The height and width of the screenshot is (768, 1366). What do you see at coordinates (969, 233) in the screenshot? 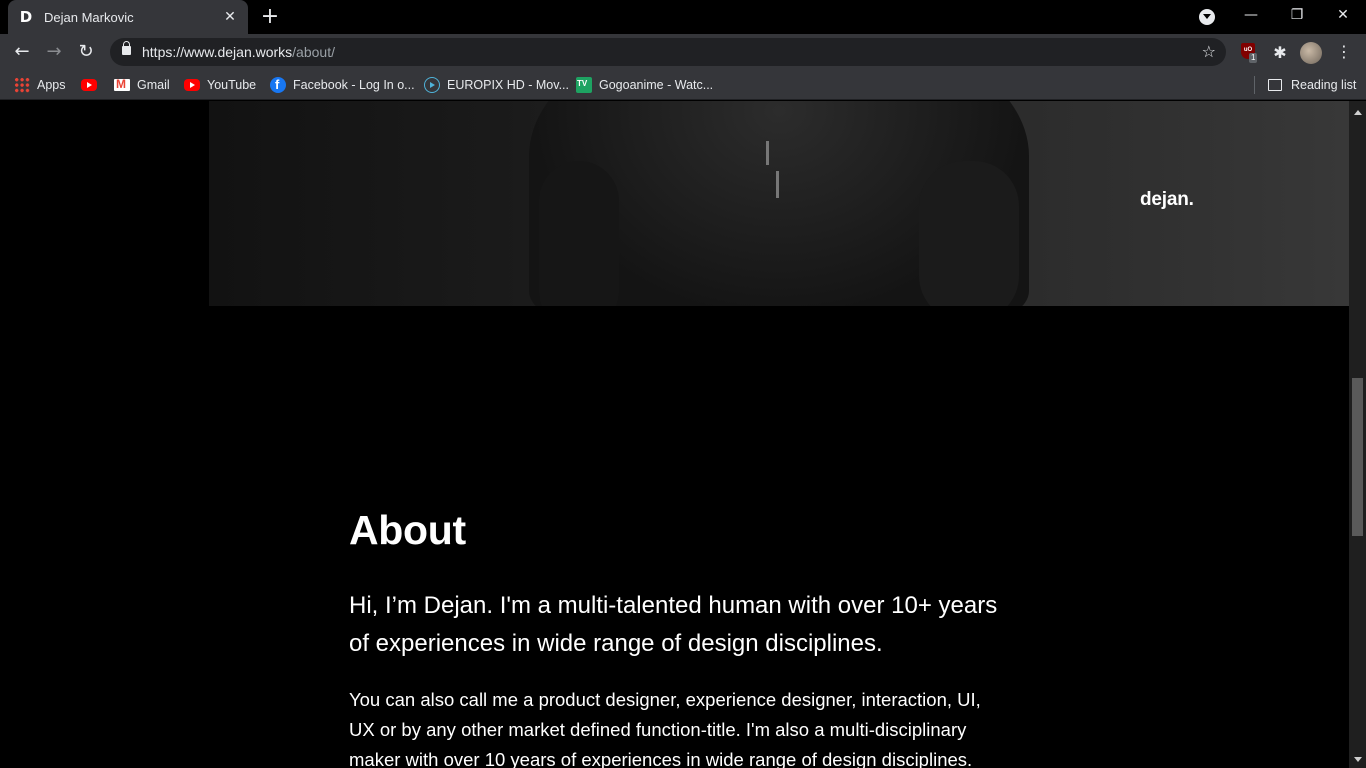
I see `hoodie-right-arm` at bounding box center [969, 233].